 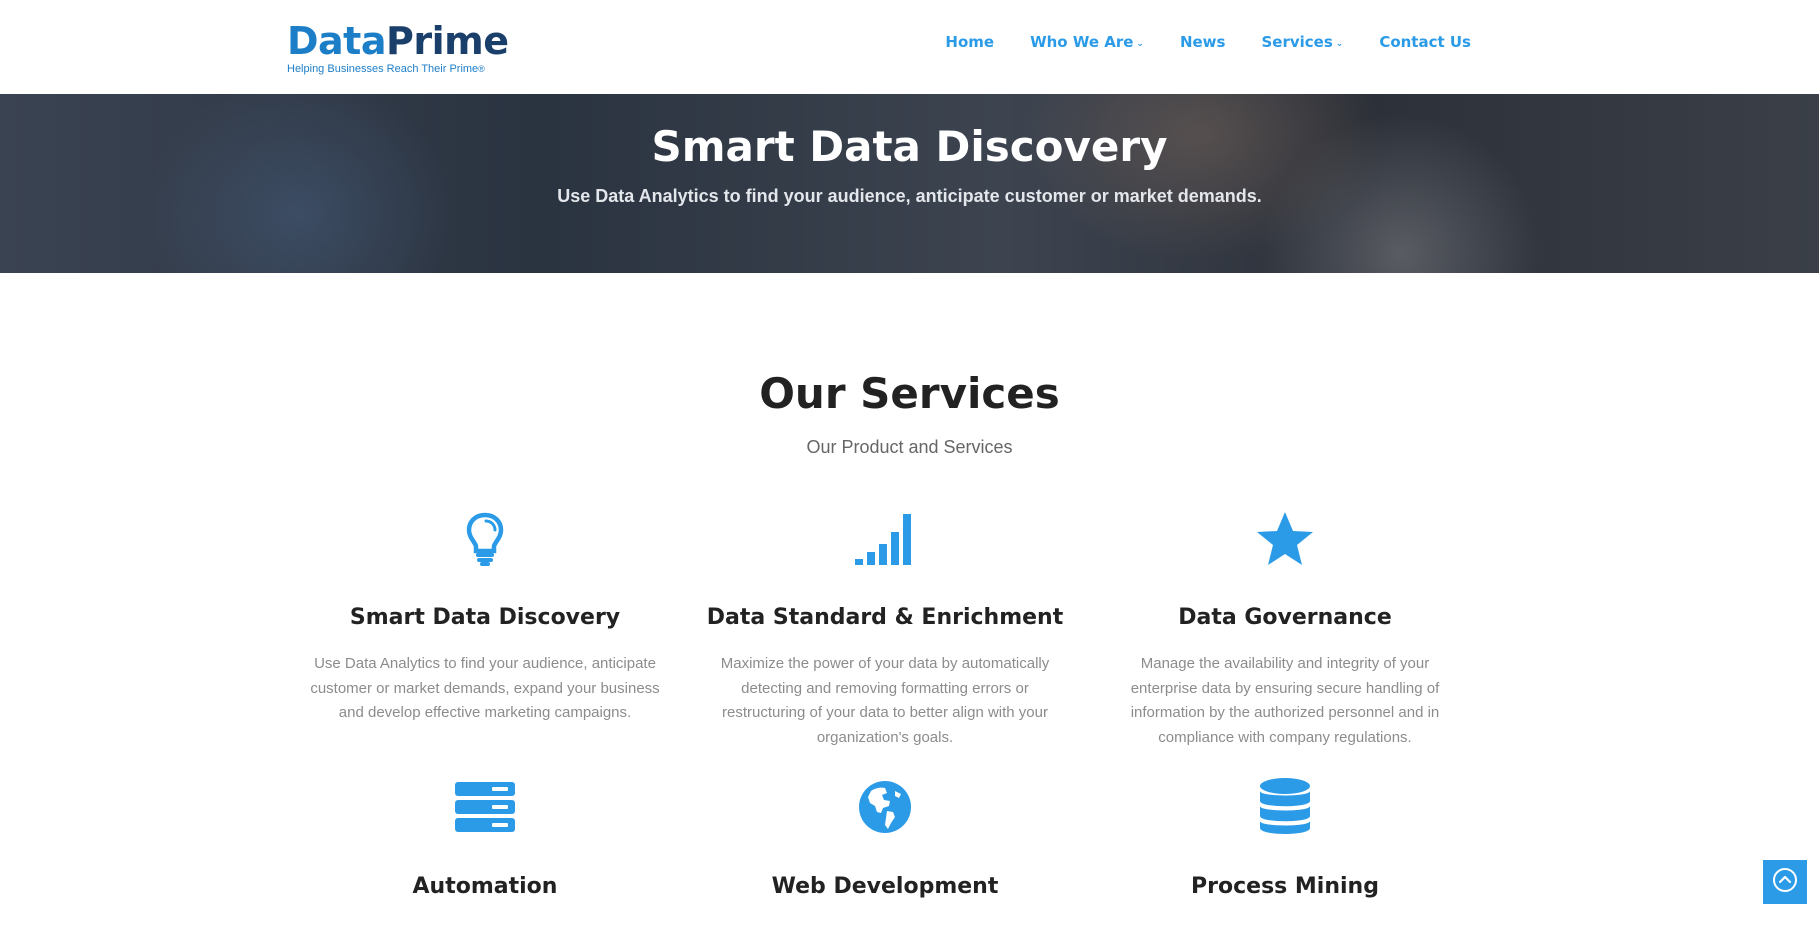 What do you see at coordinates (1285, 539) in the screenshot?
I see `star-icon` at bounding box center [1285, 539].